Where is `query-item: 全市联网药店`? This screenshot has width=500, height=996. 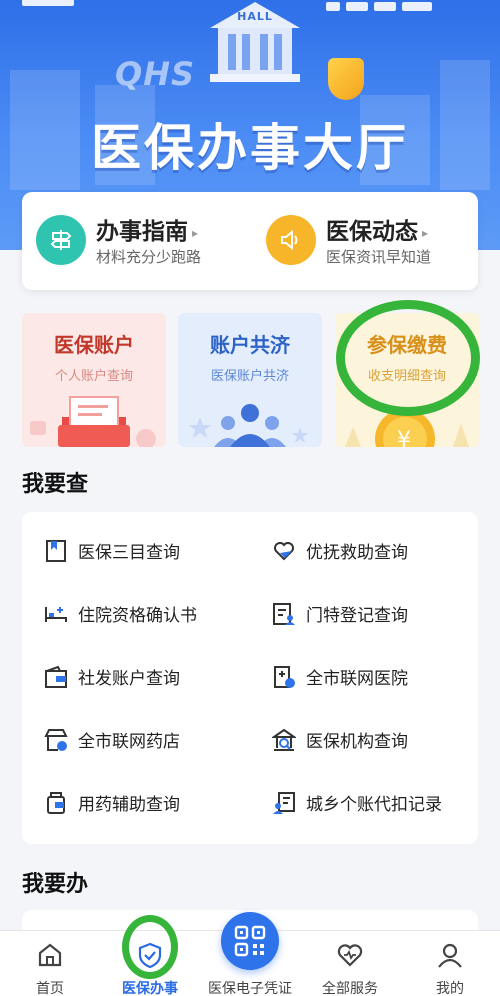
query-item: 全市联网药店 is located at coordinates (144, 740).